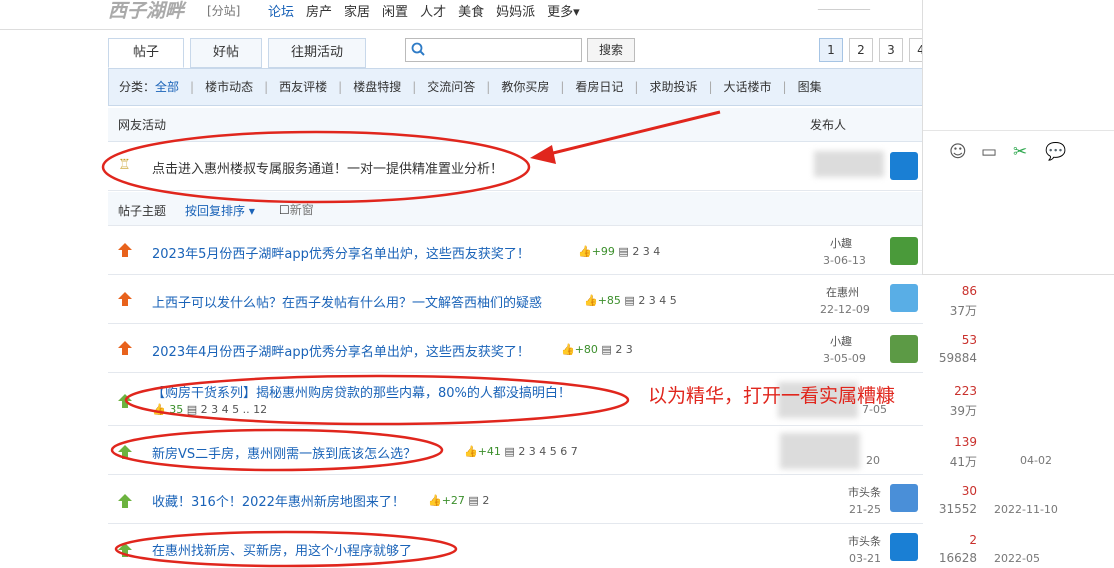 The width and height of the screenshot is (1114, 568). I want to click on nav-home: 家居, so click(357, 10).